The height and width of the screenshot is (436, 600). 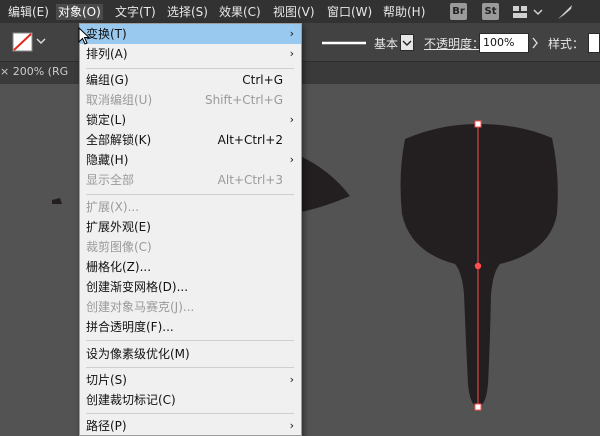 What do you see at coordinates (84, 36) in the screenshot?
I see `mouse-cursor-icon` at bounding box center [84, 36].